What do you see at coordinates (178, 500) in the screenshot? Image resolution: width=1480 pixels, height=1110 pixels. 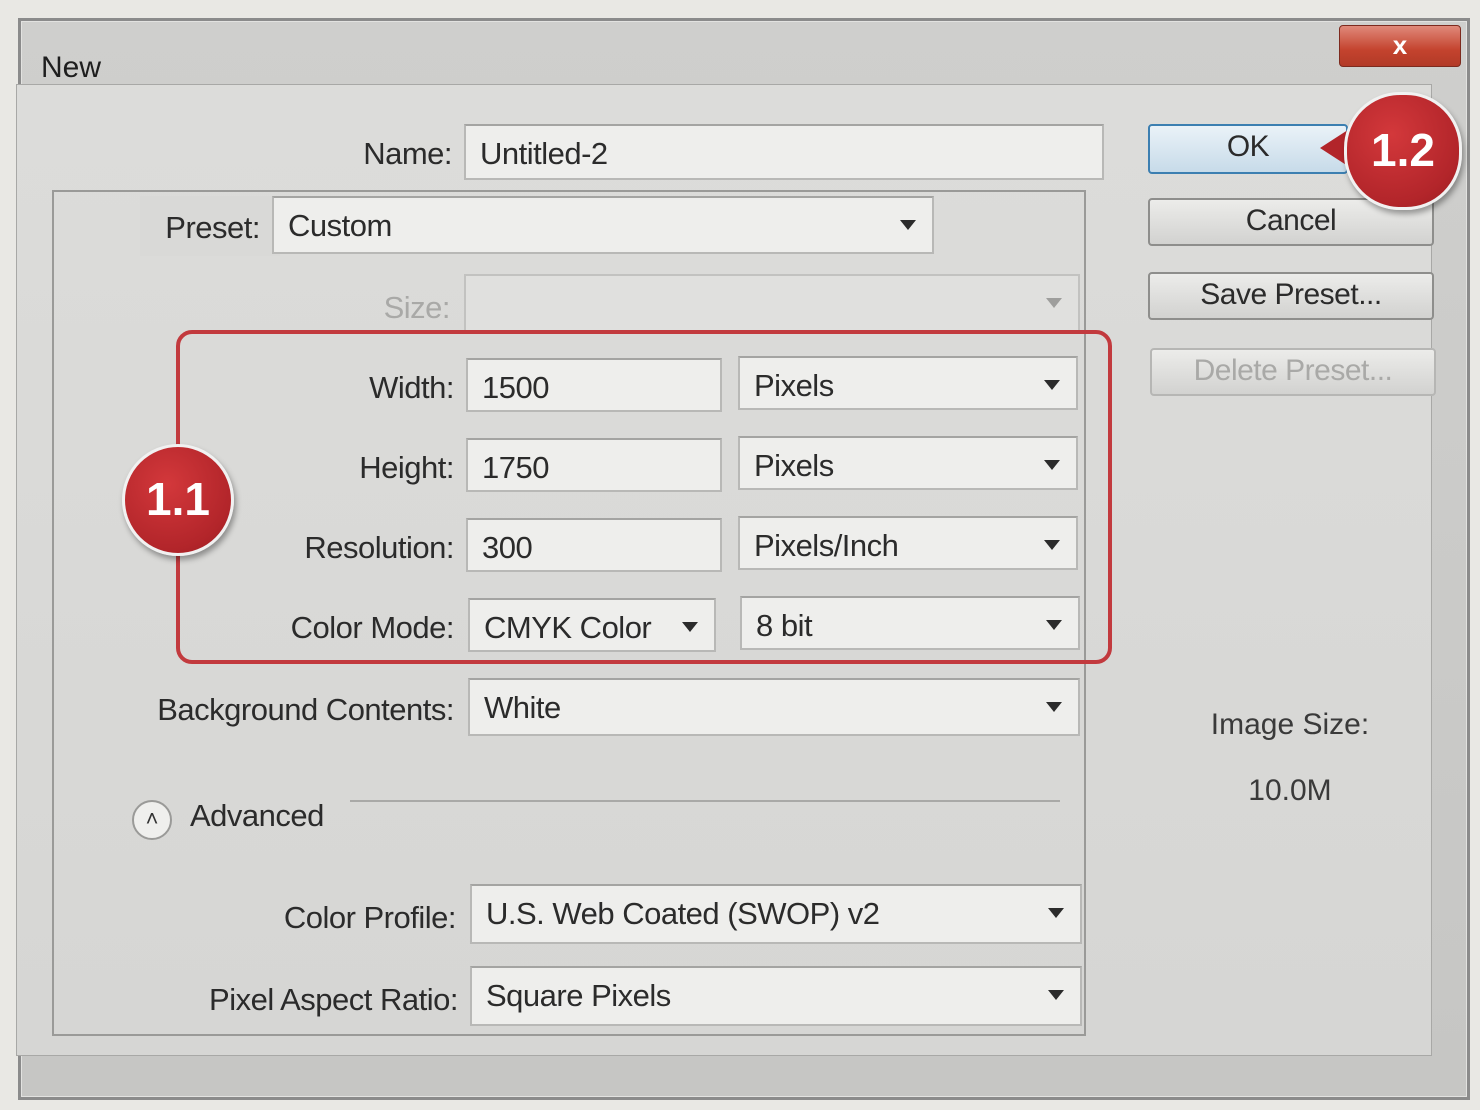 I see `annotation-badge-1-1: 1.1` at bounding box center [178, 500].